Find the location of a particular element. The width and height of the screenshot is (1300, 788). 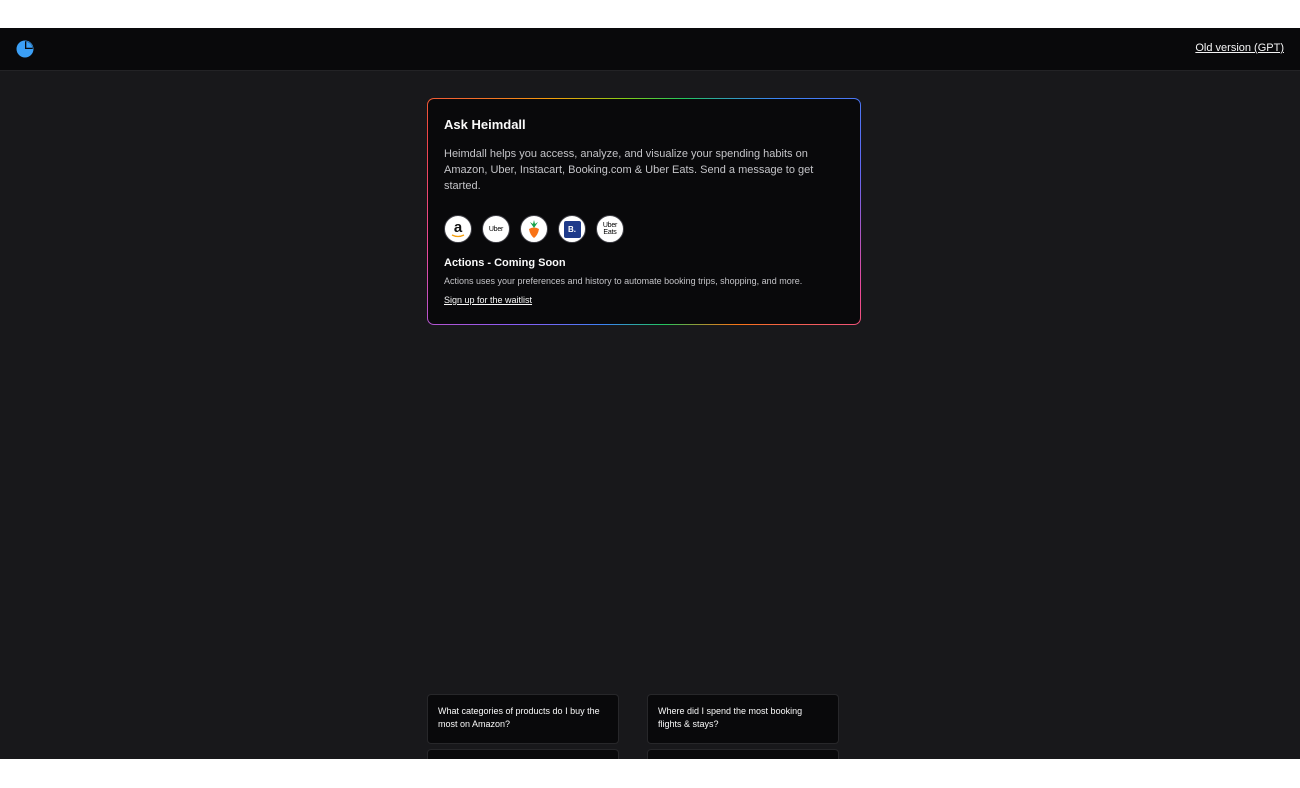

booking-glyph: B. is located at coordinates (572, 229).